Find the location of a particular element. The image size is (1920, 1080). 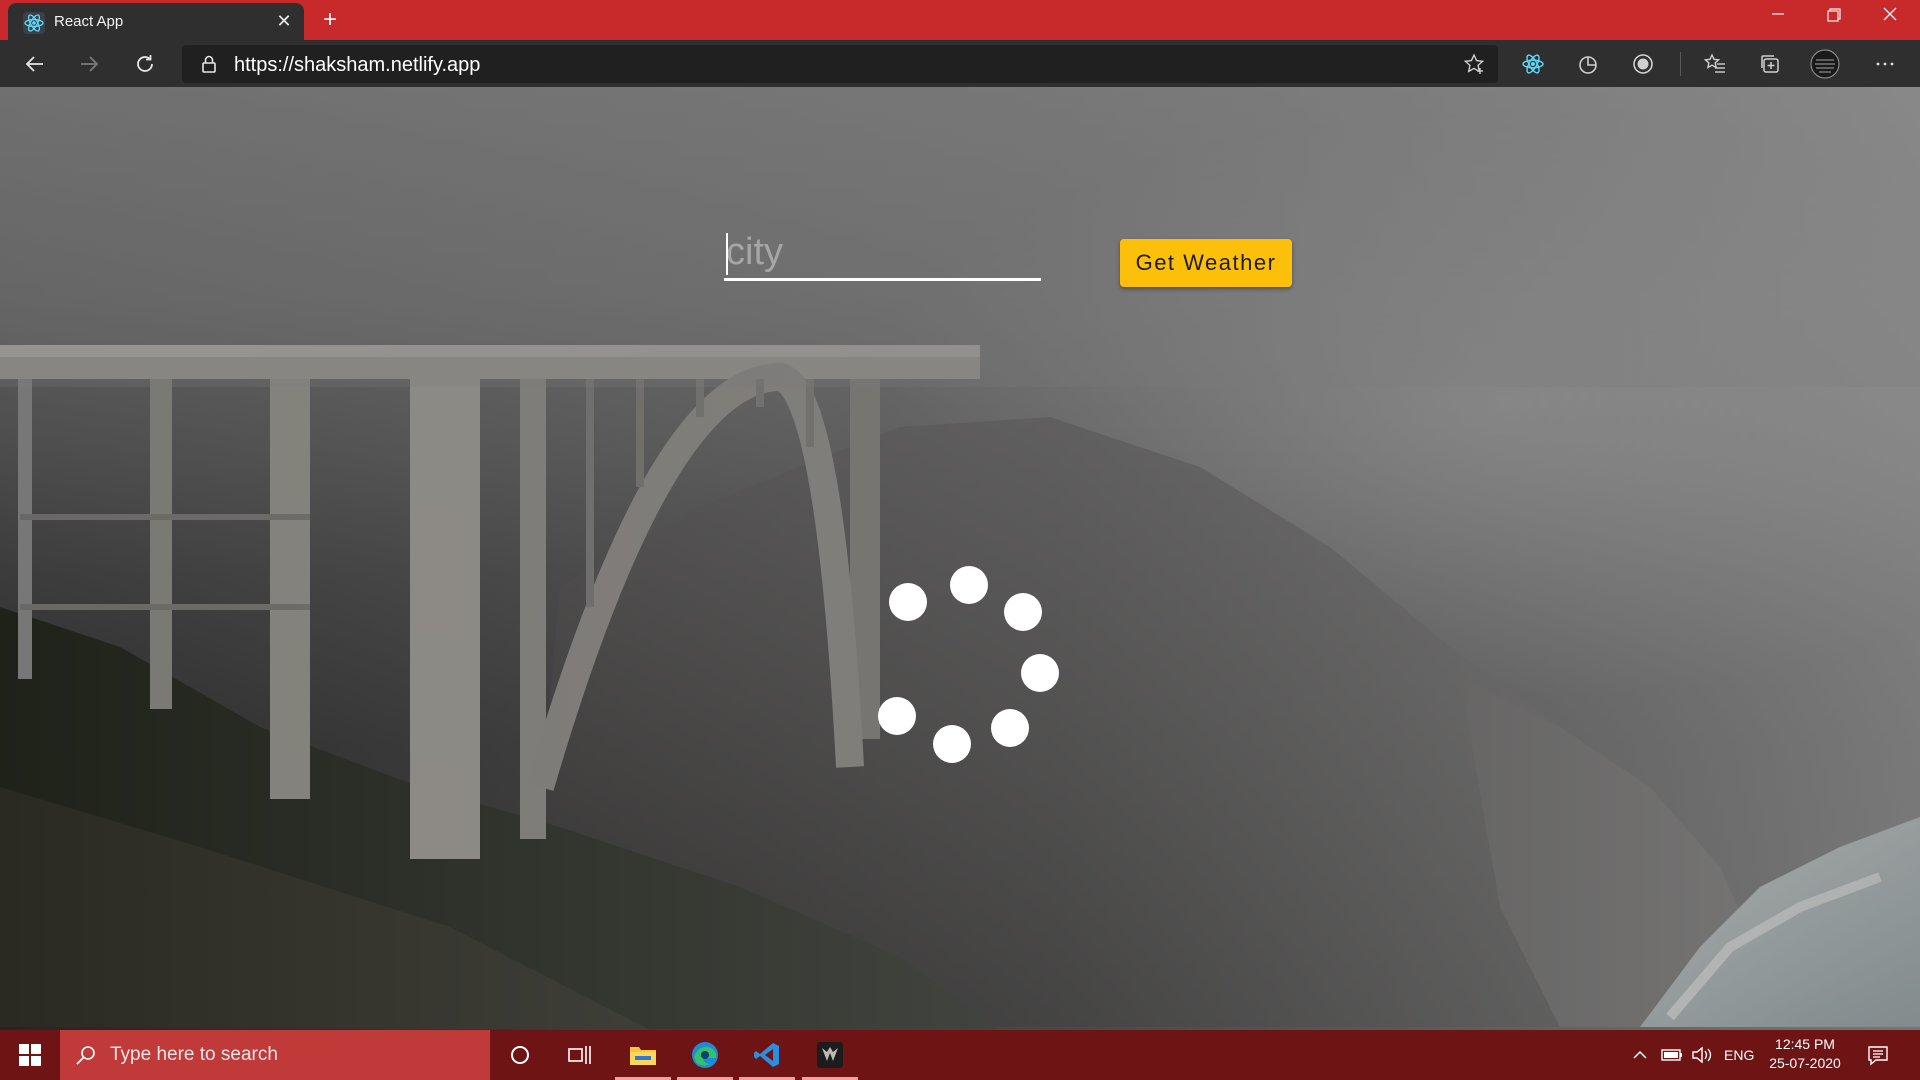

task-view-icon is located at coordinates (580, 1055).